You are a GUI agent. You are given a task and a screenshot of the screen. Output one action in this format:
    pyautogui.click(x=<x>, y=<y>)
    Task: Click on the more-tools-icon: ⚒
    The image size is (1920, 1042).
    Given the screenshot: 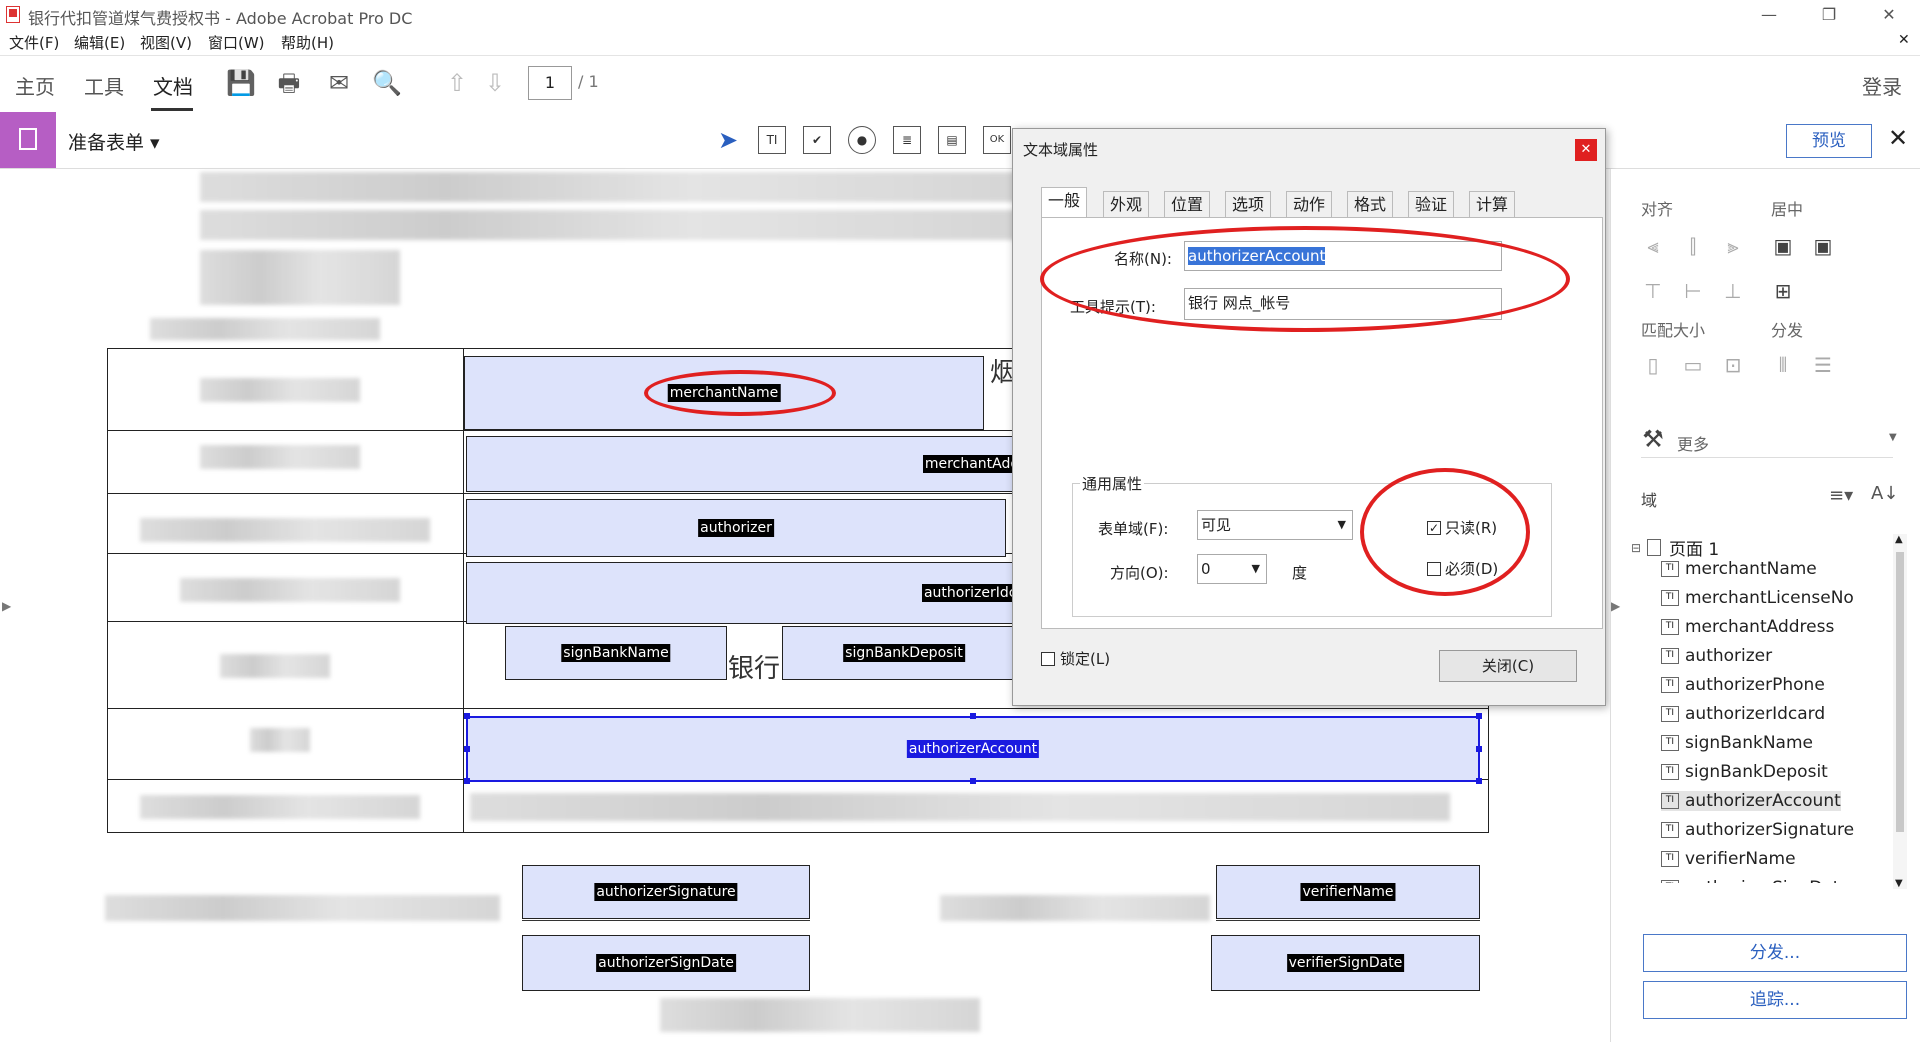 What is the action you would take?
    pyautogui.click(x=1653, y=439)
    